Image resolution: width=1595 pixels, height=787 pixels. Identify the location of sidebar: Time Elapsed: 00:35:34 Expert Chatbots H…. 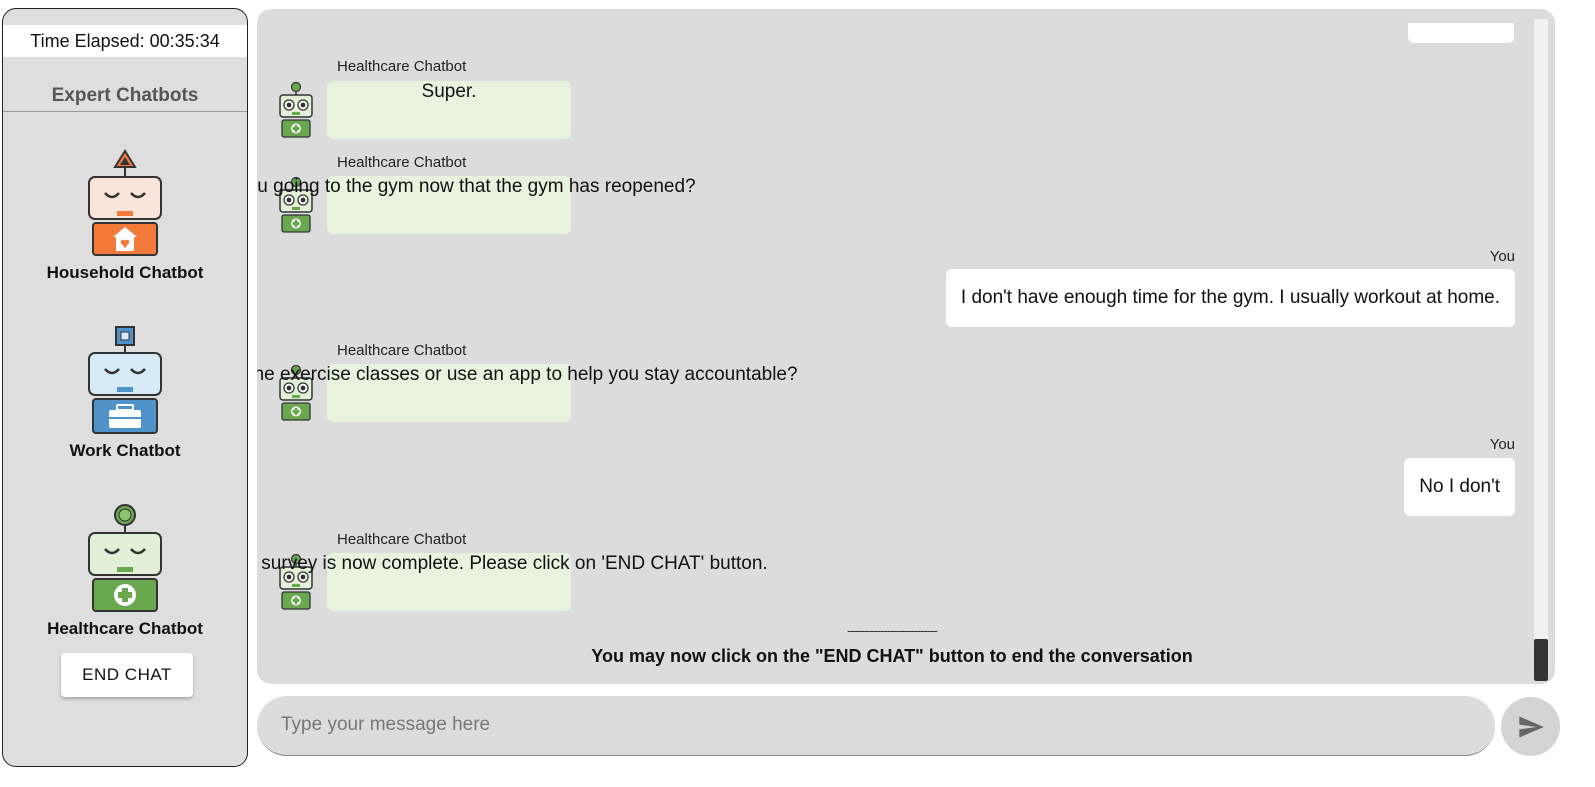
(125, 387).